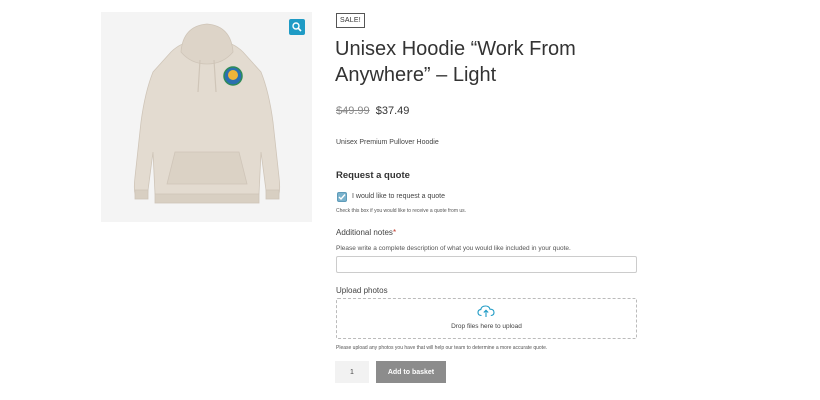 This screenshot has height=400, width=820. What do you see at coordinates (372, 111) in the screenshot?
I see `price: $49.99 $37.49` at bounding box center [372, 111].